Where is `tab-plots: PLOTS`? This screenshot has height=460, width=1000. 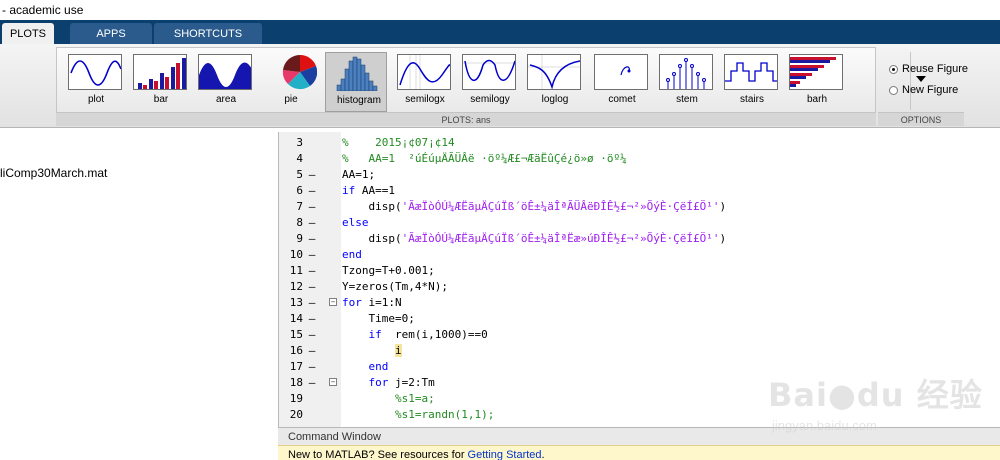 tab-plots: PLOTS is located at coordinates (28, 33).